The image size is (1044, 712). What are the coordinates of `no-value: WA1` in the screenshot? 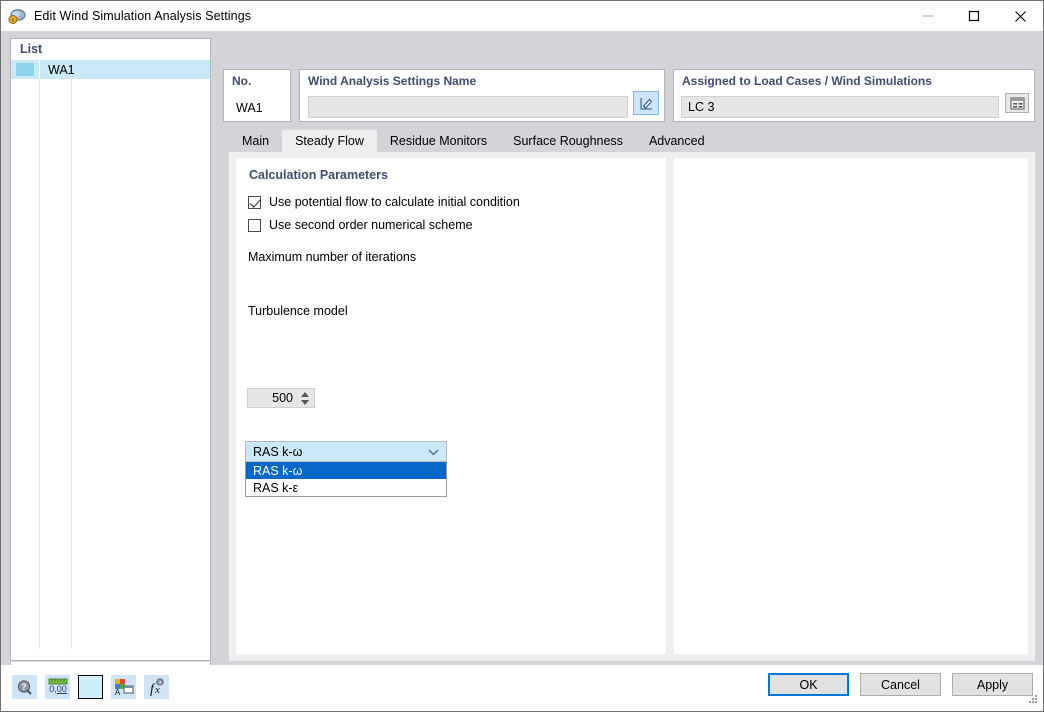 It's located at (258, 108).